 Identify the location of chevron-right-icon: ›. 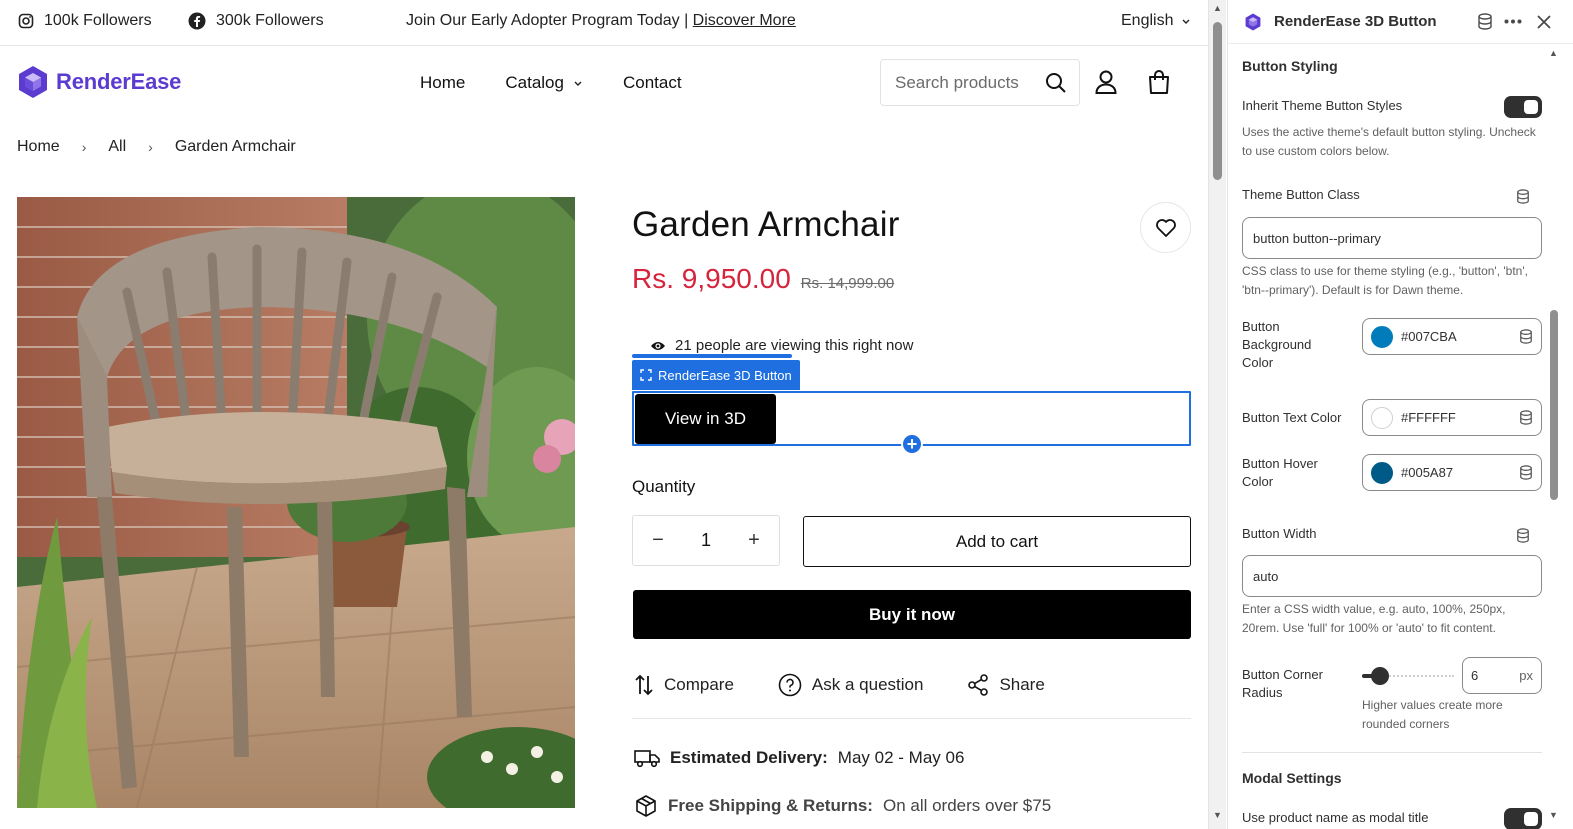
(84, 147).